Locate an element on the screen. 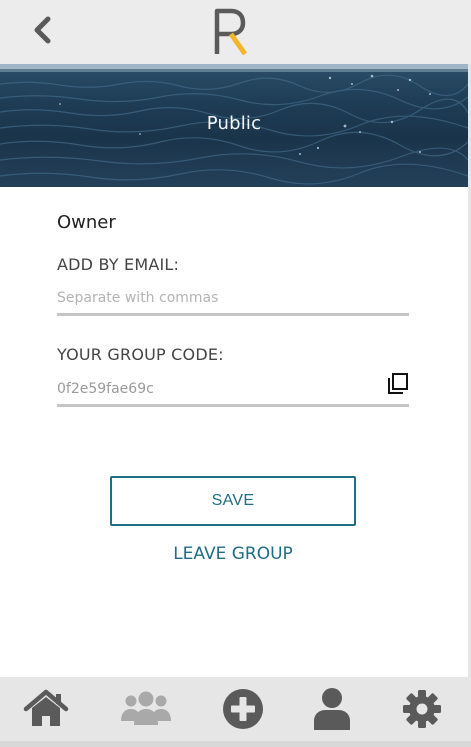 Image resolution: width=471 pixels, height=747 pixels. nav-add is located at coordinates (243, 709).